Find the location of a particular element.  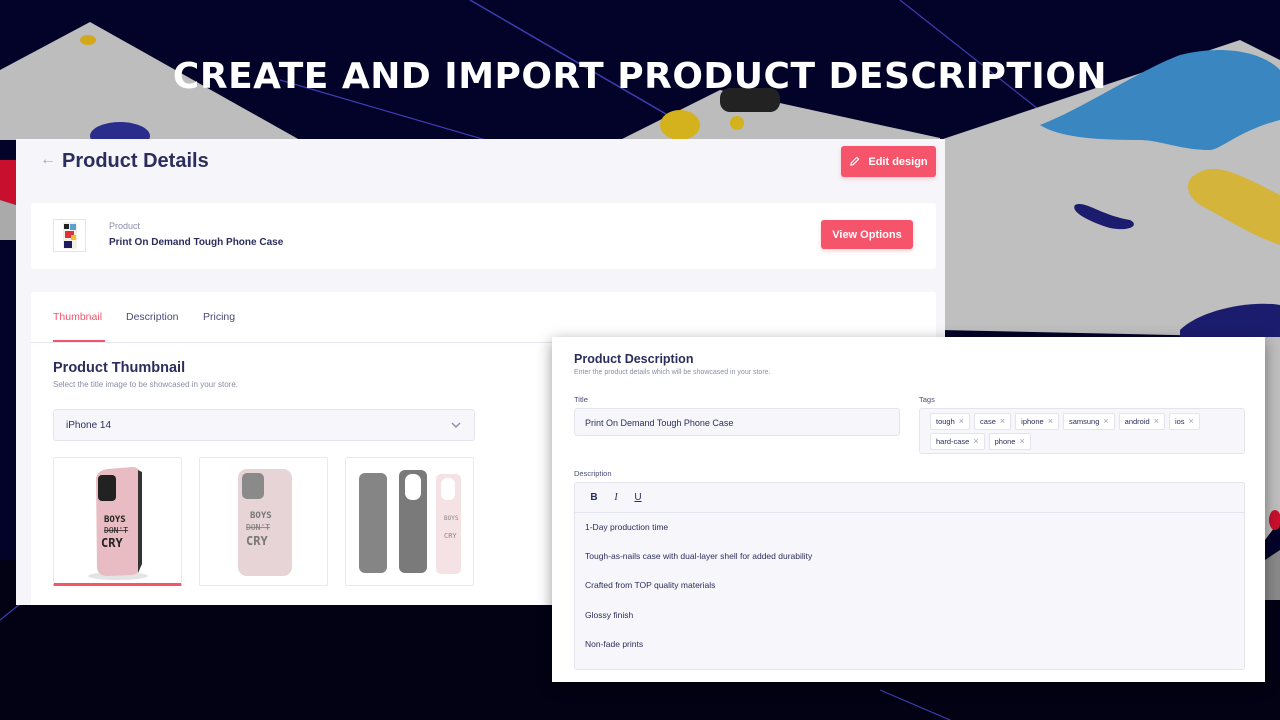

page-header: ← Product Details Edit design is located at coordinates (480, 164).